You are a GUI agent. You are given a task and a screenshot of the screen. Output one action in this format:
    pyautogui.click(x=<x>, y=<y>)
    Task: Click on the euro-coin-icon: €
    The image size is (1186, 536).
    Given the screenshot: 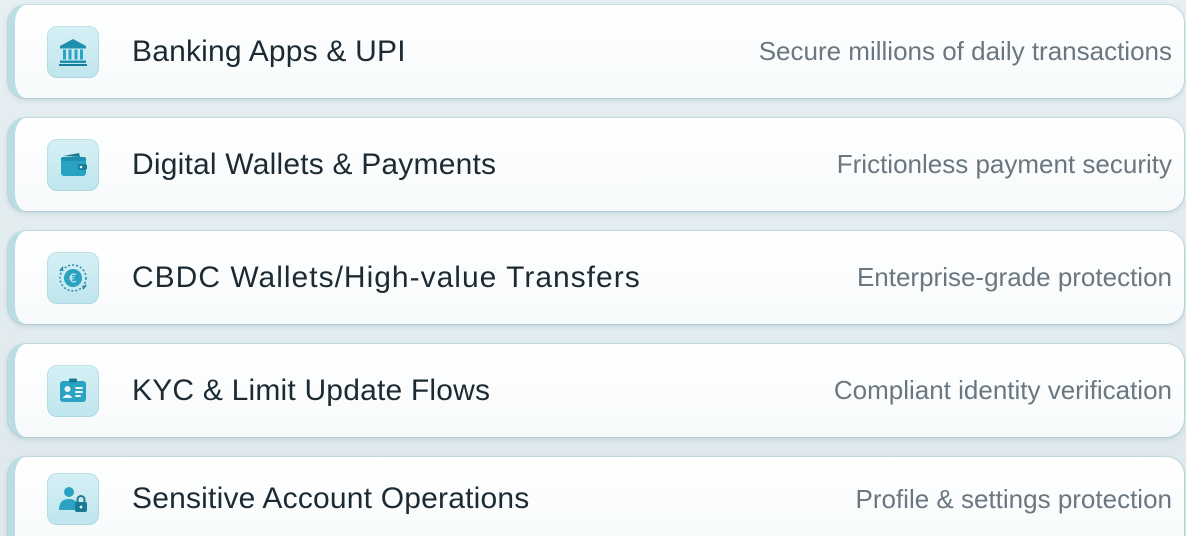 What is the action you would take?
    pyautogui.click(x=73, y=277)
    